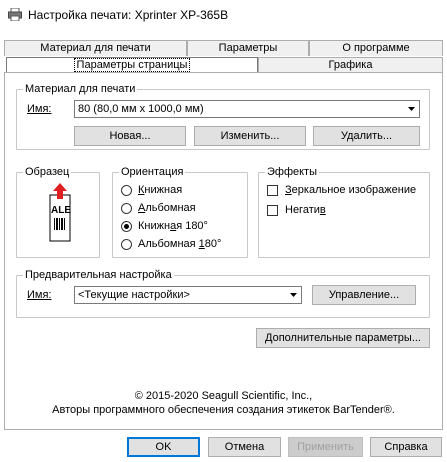 Image resolution: width=447 pixels, height=462 pixels. Describe the element at coordinates (15, 14) in the screenshot. I see `printer-icon` at that location.